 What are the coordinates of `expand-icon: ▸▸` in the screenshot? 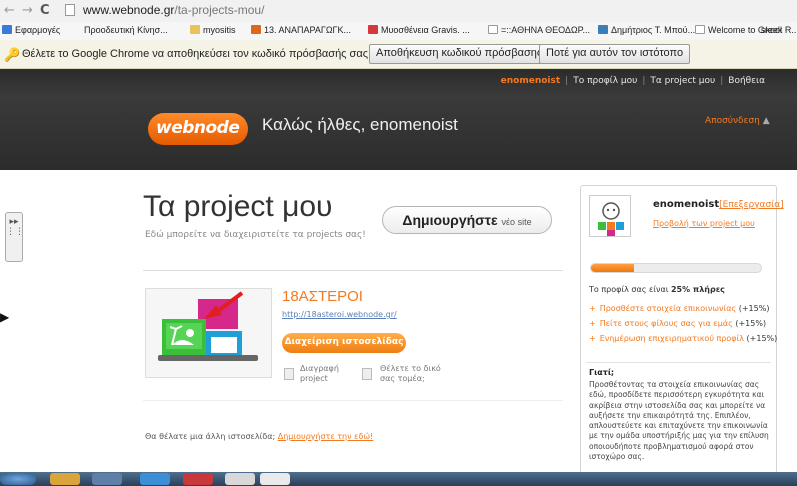 It's located at (14, 222).